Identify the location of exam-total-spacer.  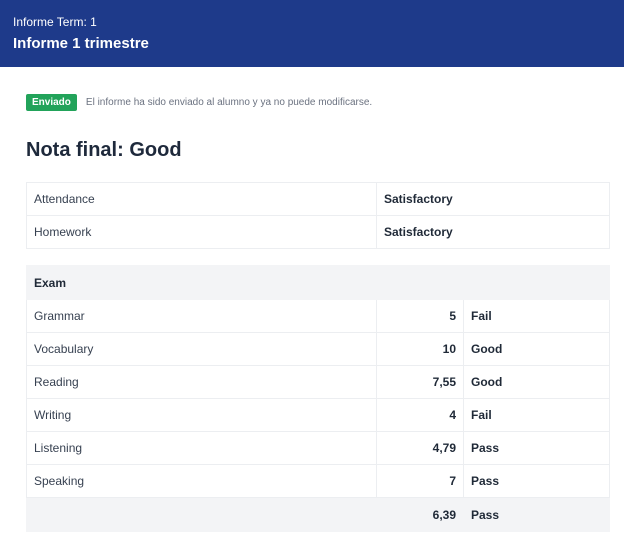
(201, 514).